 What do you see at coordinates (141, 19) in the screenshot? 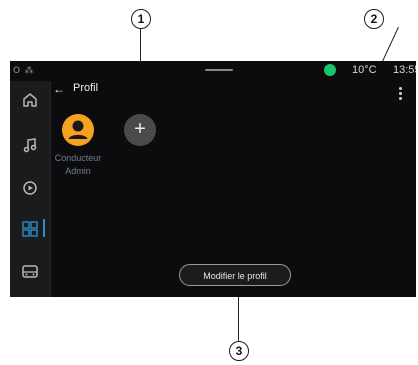
I see `callout-1: 1` at bounding box center [141, 19].